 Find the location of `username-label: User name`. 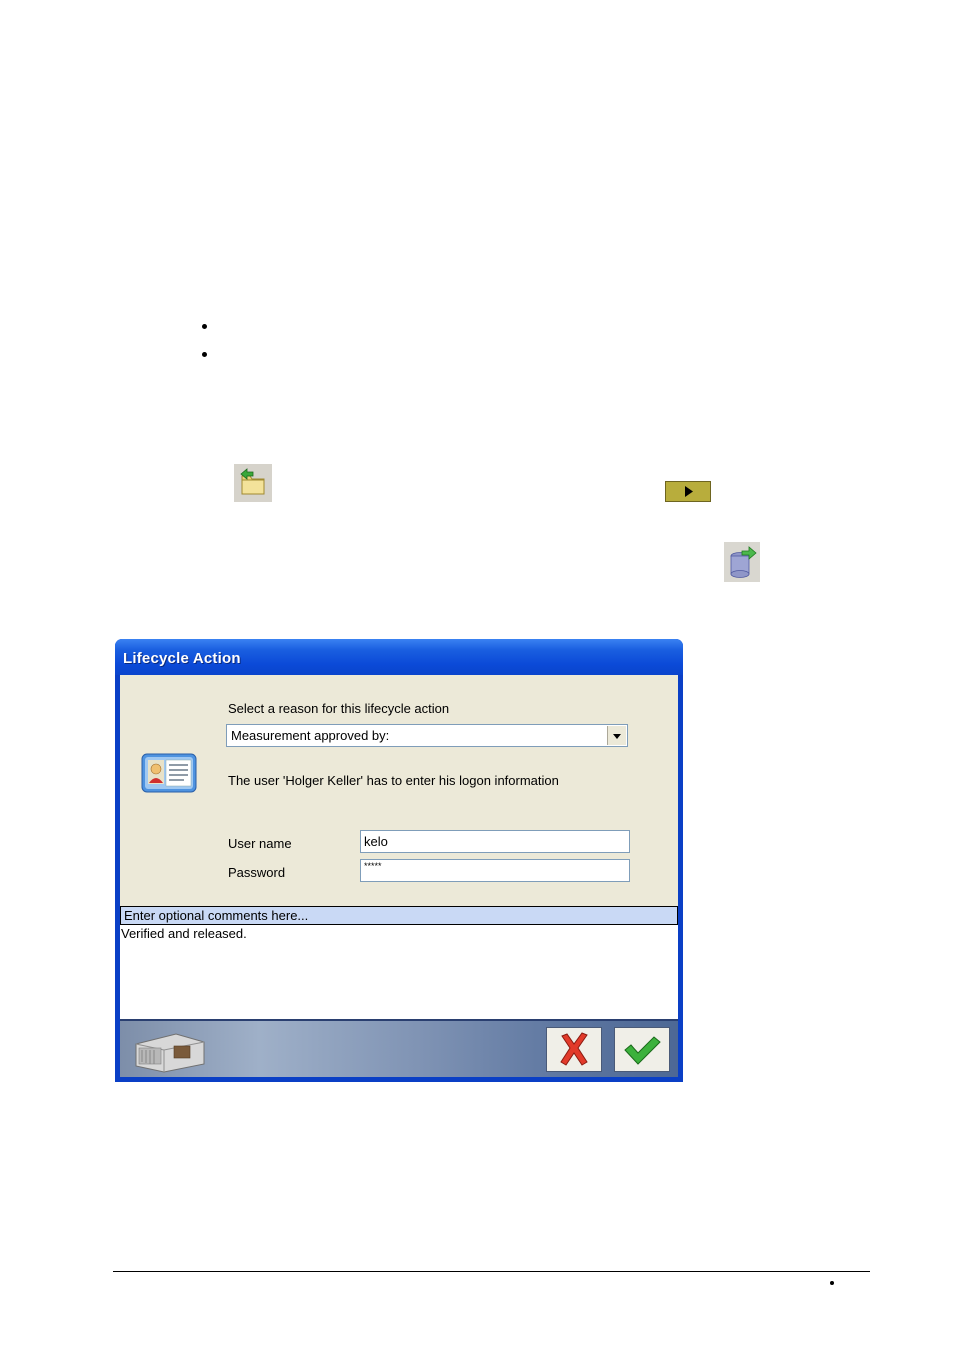

username-label: User name is located at coordinates (260, 843).